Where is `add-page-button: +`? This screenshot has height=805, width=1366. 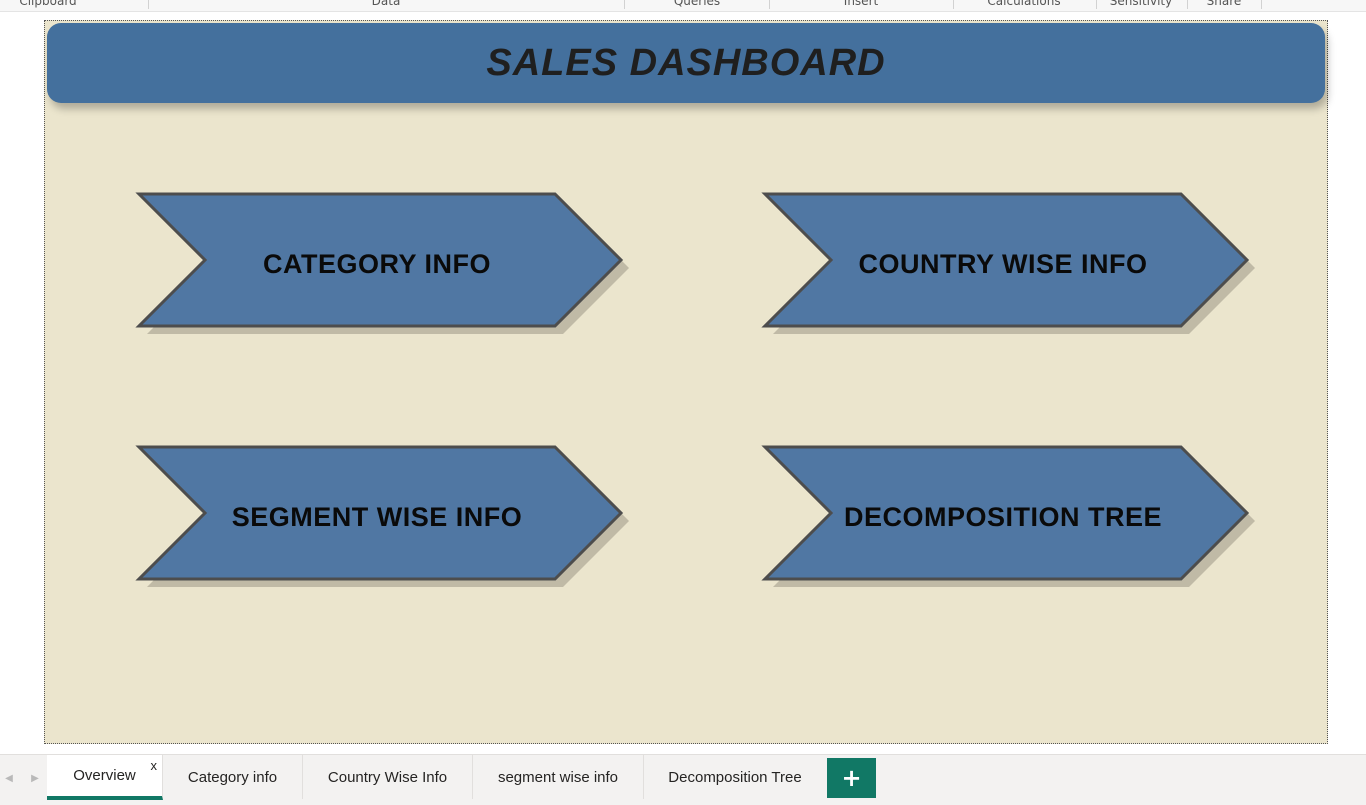 add-page-button: + is located at coordinates (851, 778).